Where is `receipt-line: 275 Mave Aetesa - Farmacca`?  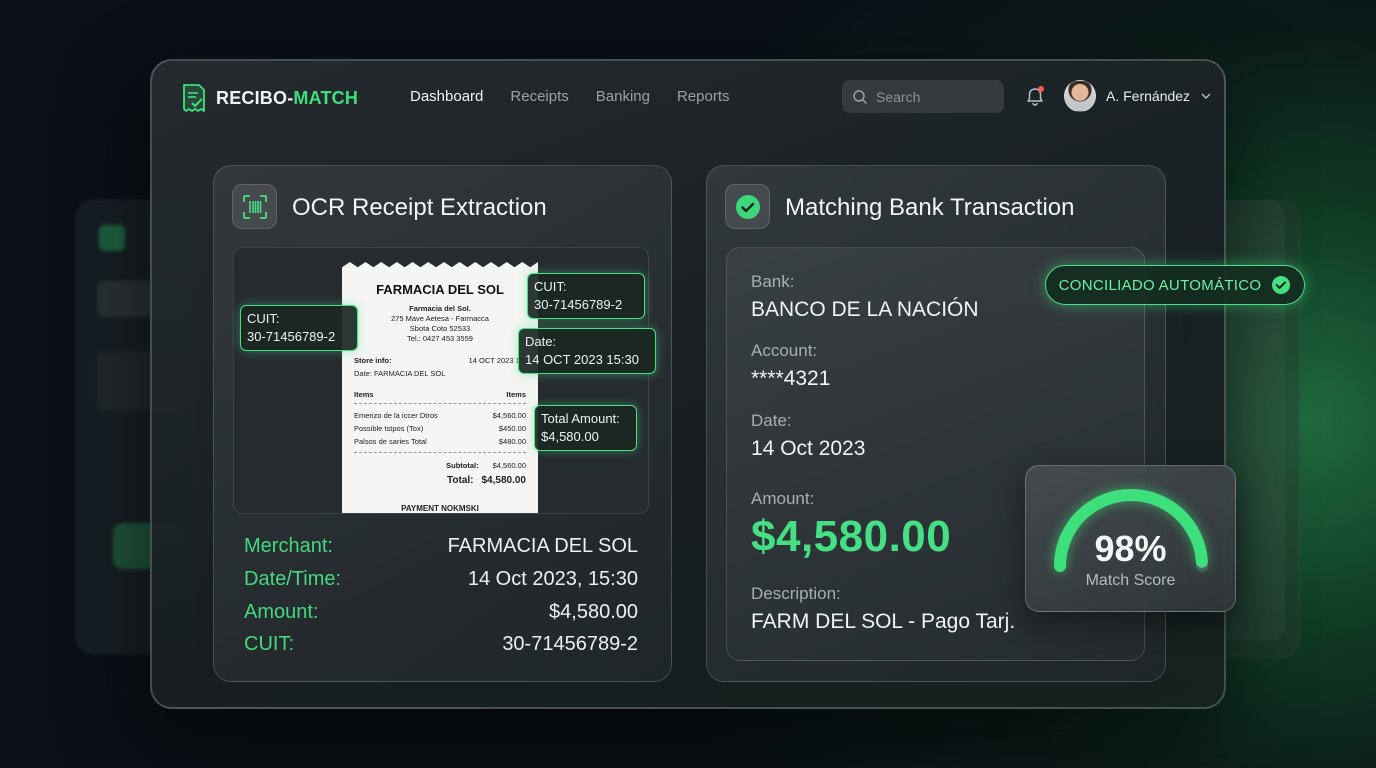 receipt-line: 275 Mave Aetesa - Farmacca is located at coordinates (440, 318).